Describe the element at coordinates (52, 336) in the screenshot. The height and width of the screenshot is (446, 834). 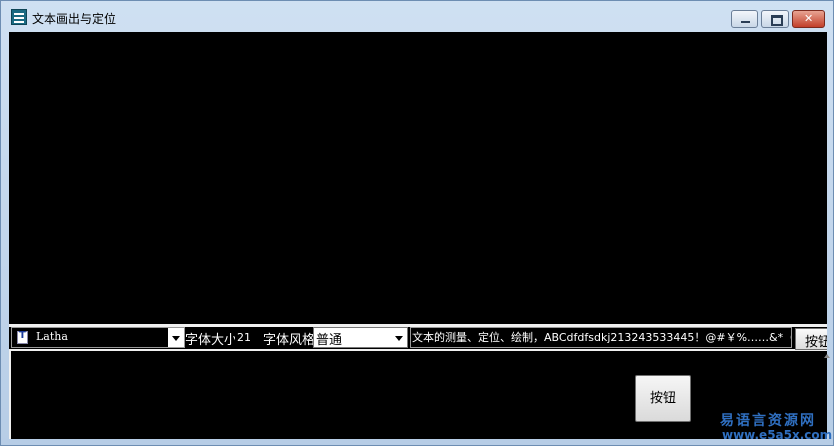
I see `font-select-value: Latha` at that location.